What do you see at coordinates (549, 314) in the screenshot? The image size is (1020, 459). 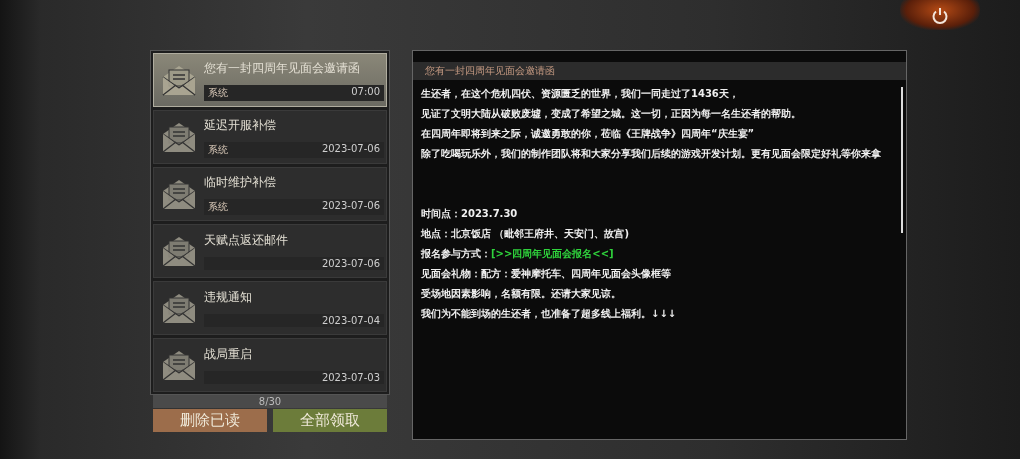 I see `message-line: 我们为不能到场的生还者，也准备了超多线上福利。↓↓↓` at bounding box center [549, 314].